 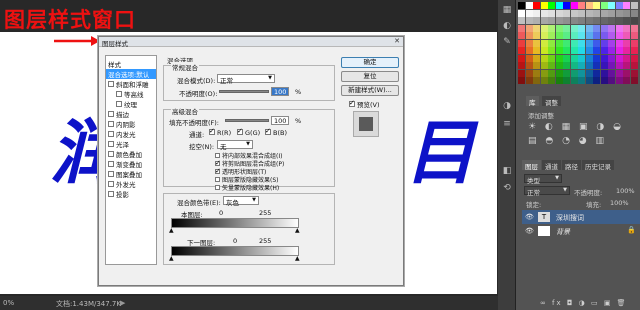 I want to click on tab-paths: 路径, so click(x=571, y=165).